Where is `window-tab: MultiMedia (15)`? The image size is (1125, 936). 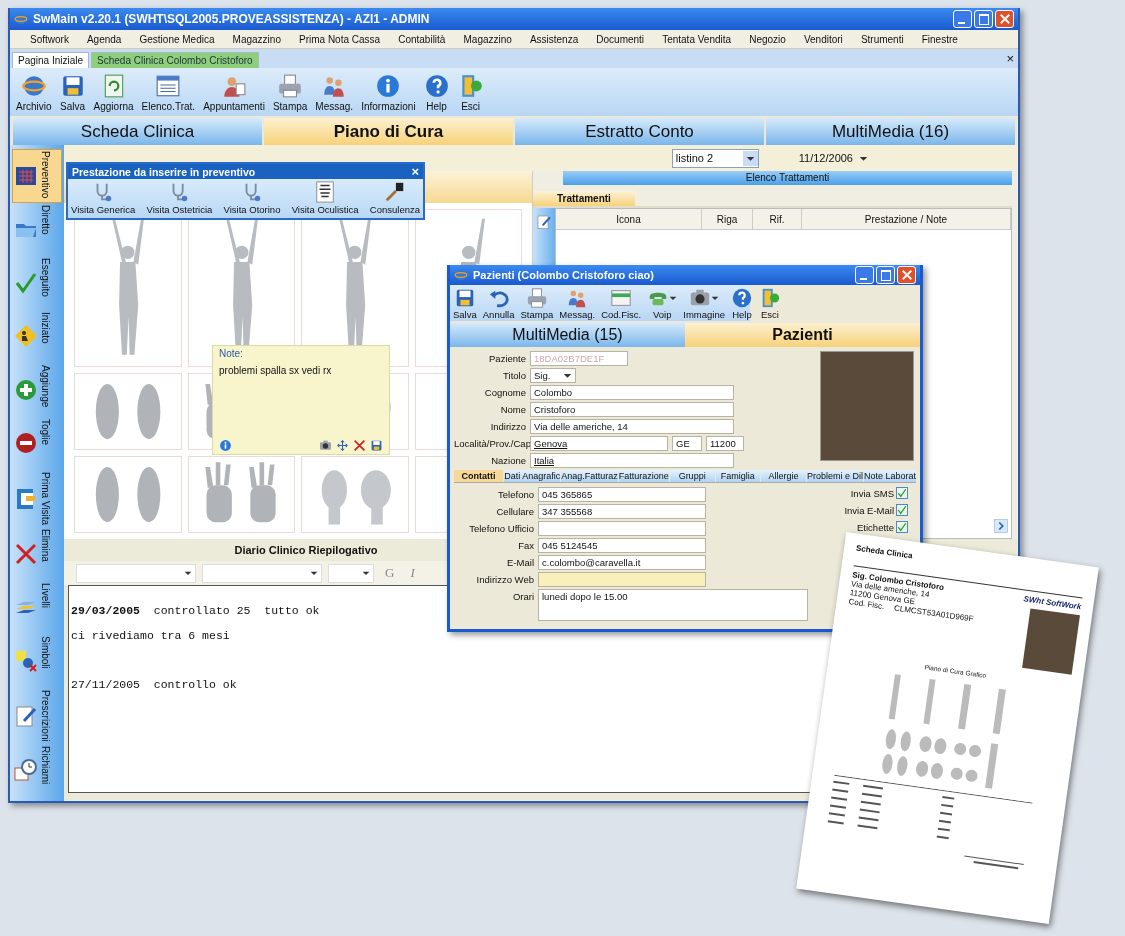
window-tab: MultiMedia (15) is located at coordinates (567, 335).